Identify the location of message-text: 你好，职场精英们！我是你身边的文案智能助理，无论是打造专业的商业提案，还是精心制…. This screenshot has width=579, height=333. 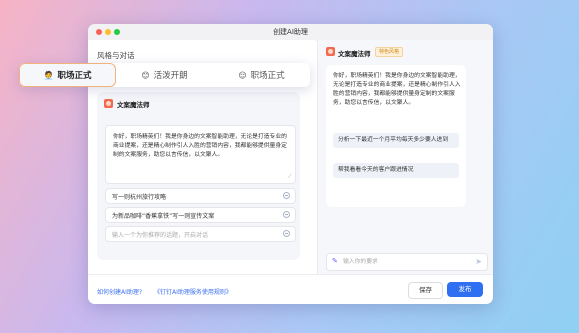
(397, 89).